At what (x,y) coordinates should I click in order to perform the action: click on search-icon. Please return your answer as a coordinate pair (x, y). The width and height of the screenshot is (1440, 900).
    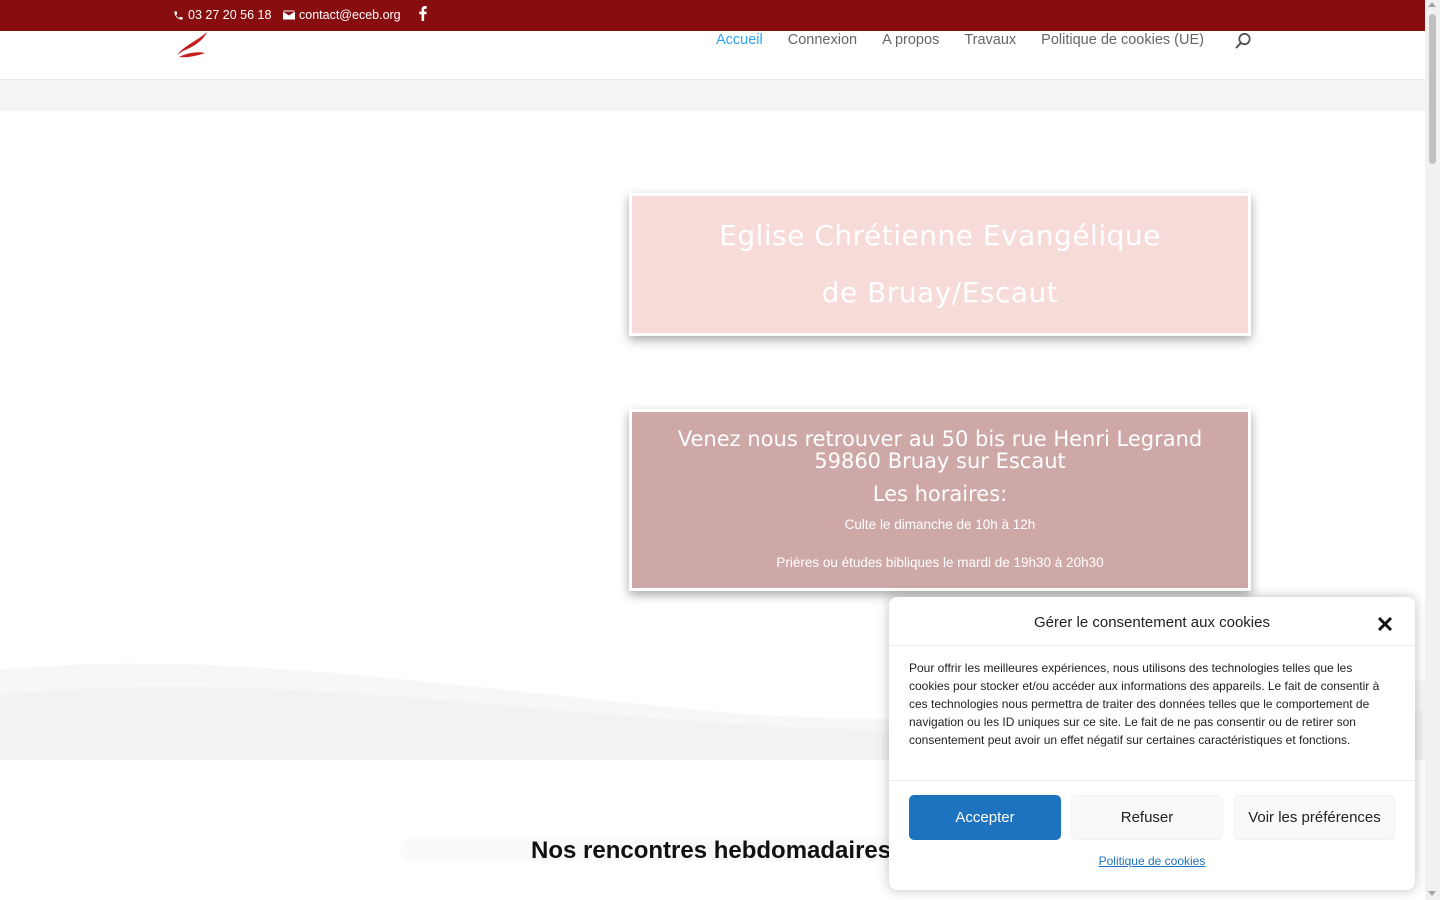
    Looking at the image, I should click on (1243, 41).